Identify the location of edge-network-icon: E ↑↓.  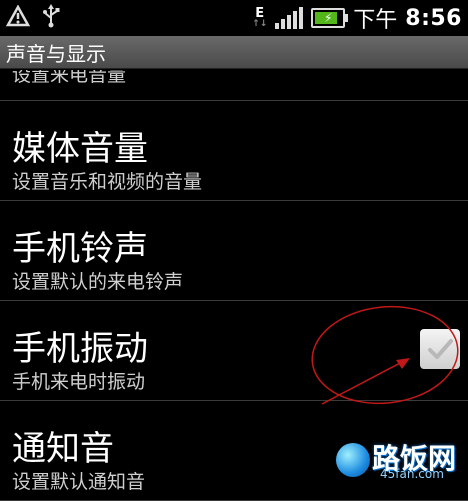
(260, 17).